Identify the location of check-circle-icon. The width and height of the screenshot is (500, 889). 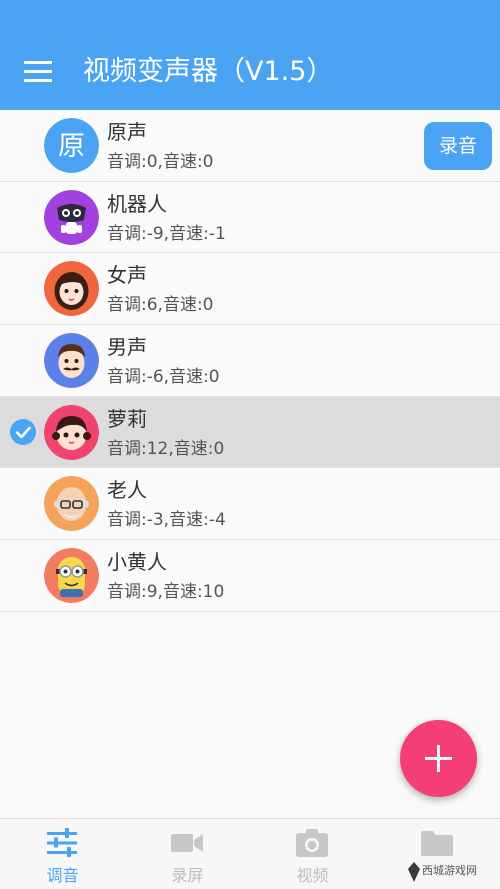
(23, 431).